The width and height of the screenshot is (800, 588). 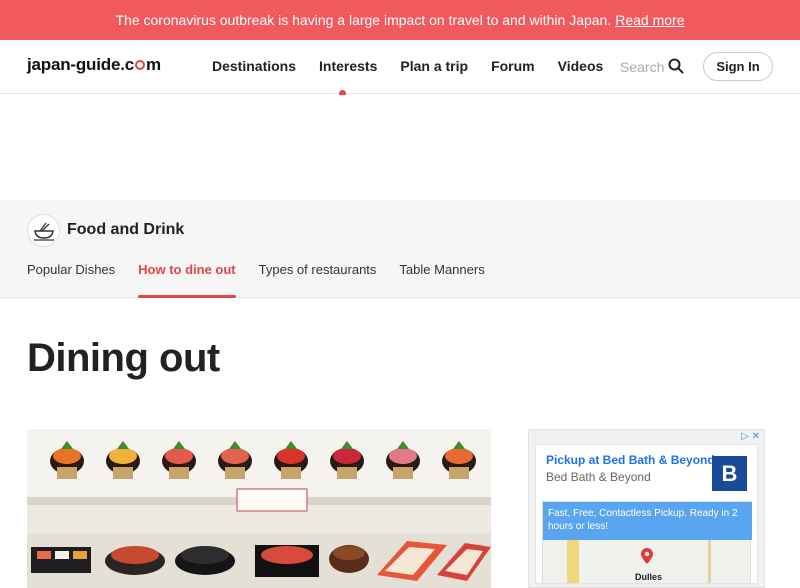 I want to click on food-bowl-icon, so click(x=43, y=230).